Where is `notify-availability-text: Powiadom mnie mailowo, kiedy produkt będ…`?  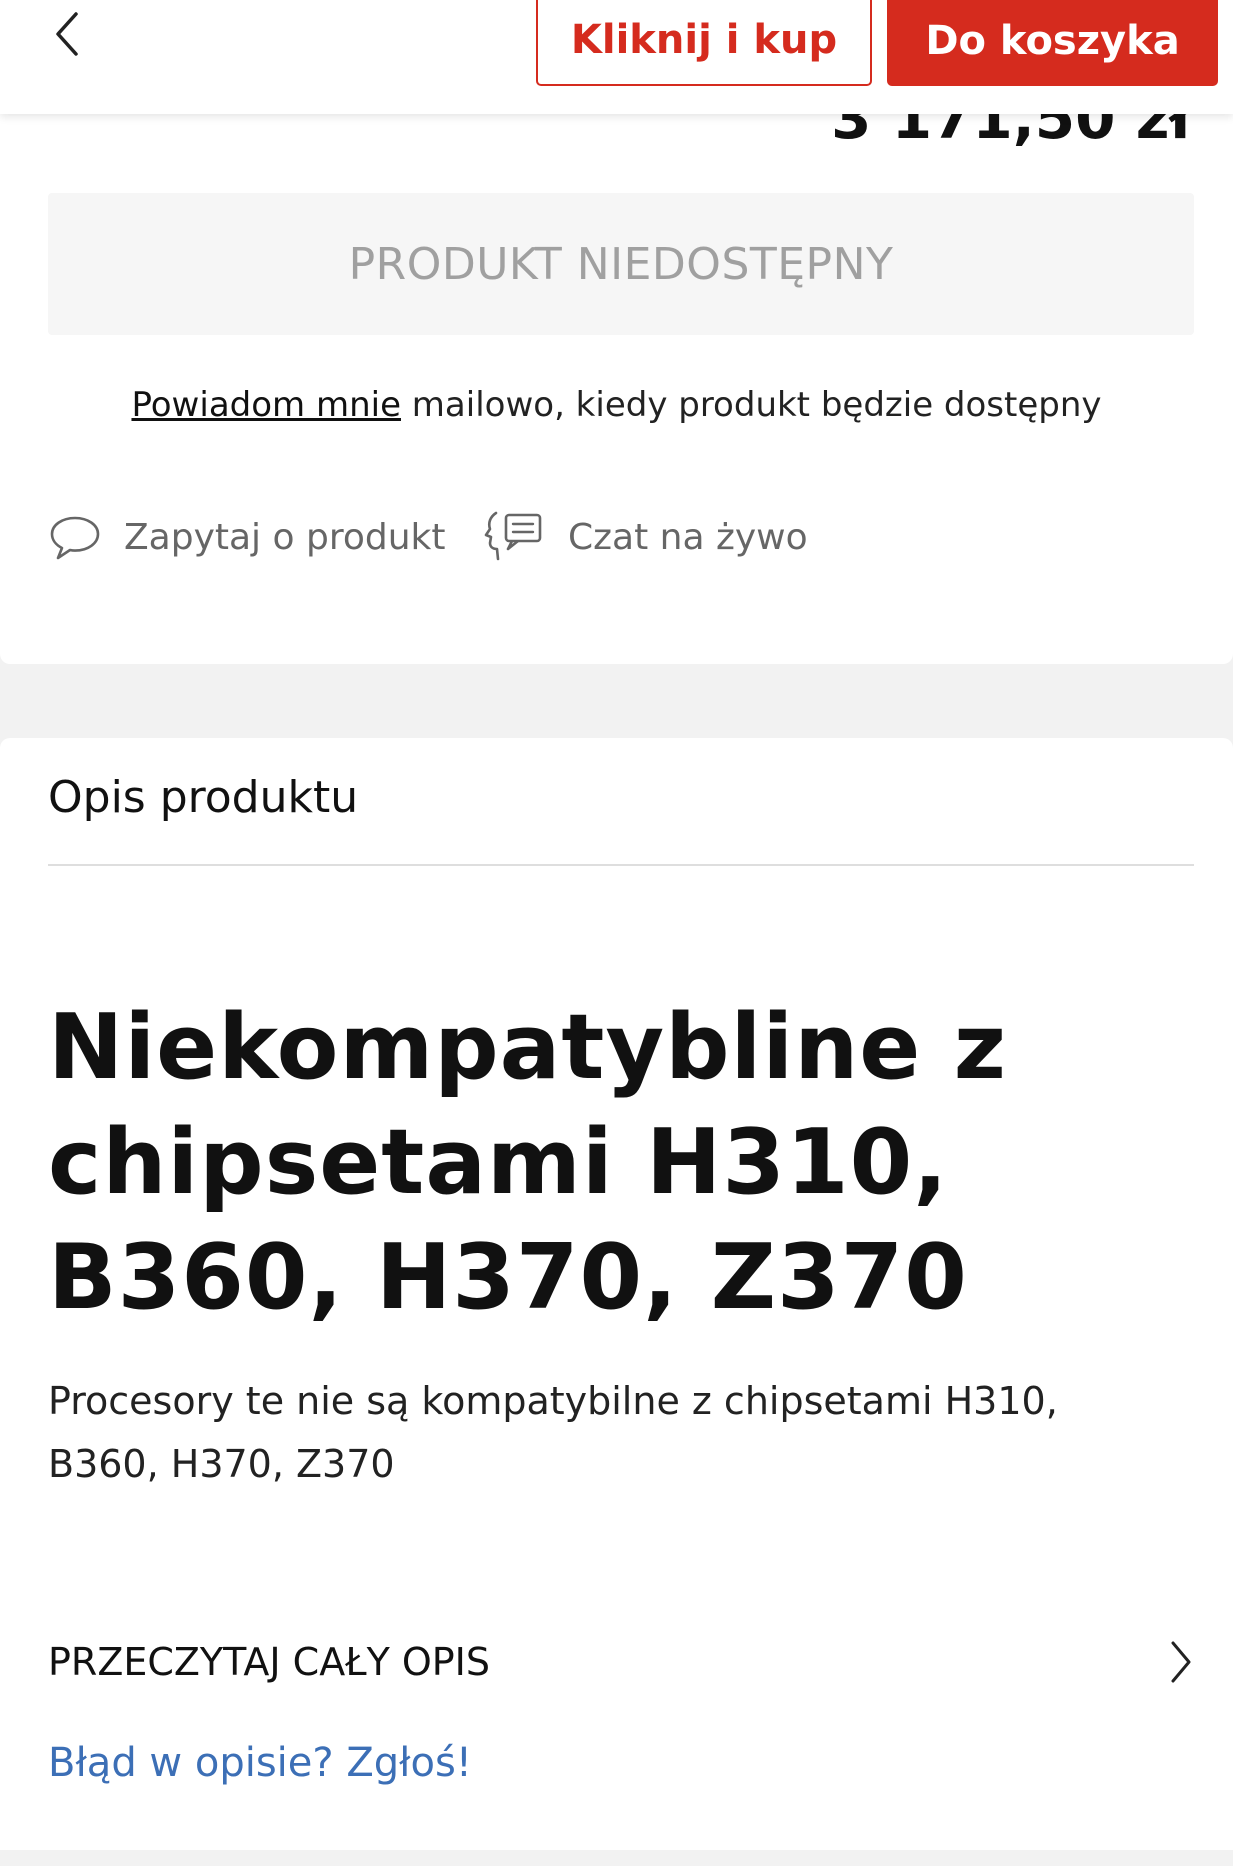 notify-availability-text: Powiadom mnie mailowo, kiedy produkt będ… is located at coordinates (616, 405).